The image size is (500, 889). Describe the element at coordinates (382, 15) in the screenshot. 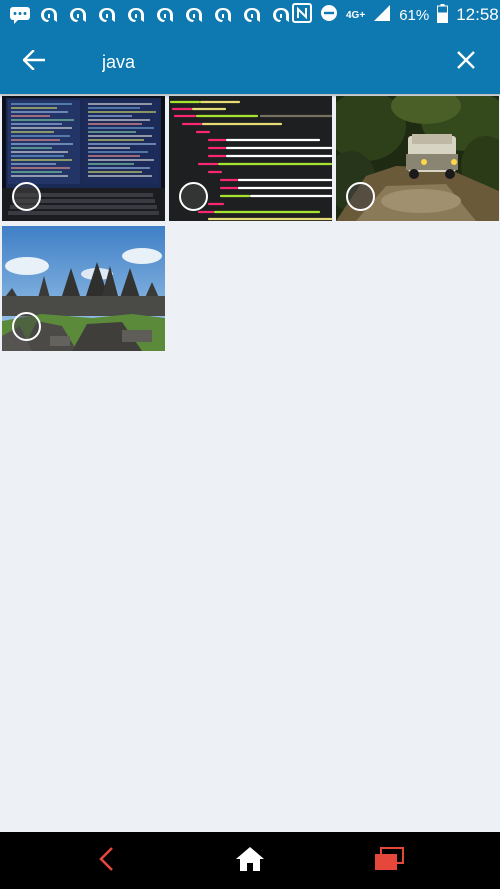

I see `signal-icon` at that location.